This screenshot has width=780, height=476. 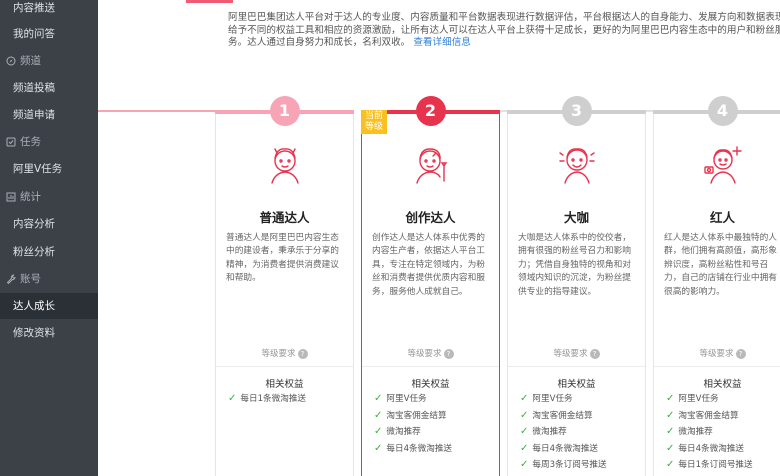 What do you see at coordinates (374, 122) in the screenshot?
I see `current-level-tag: 当前等级` at bounding box center [374, 122].